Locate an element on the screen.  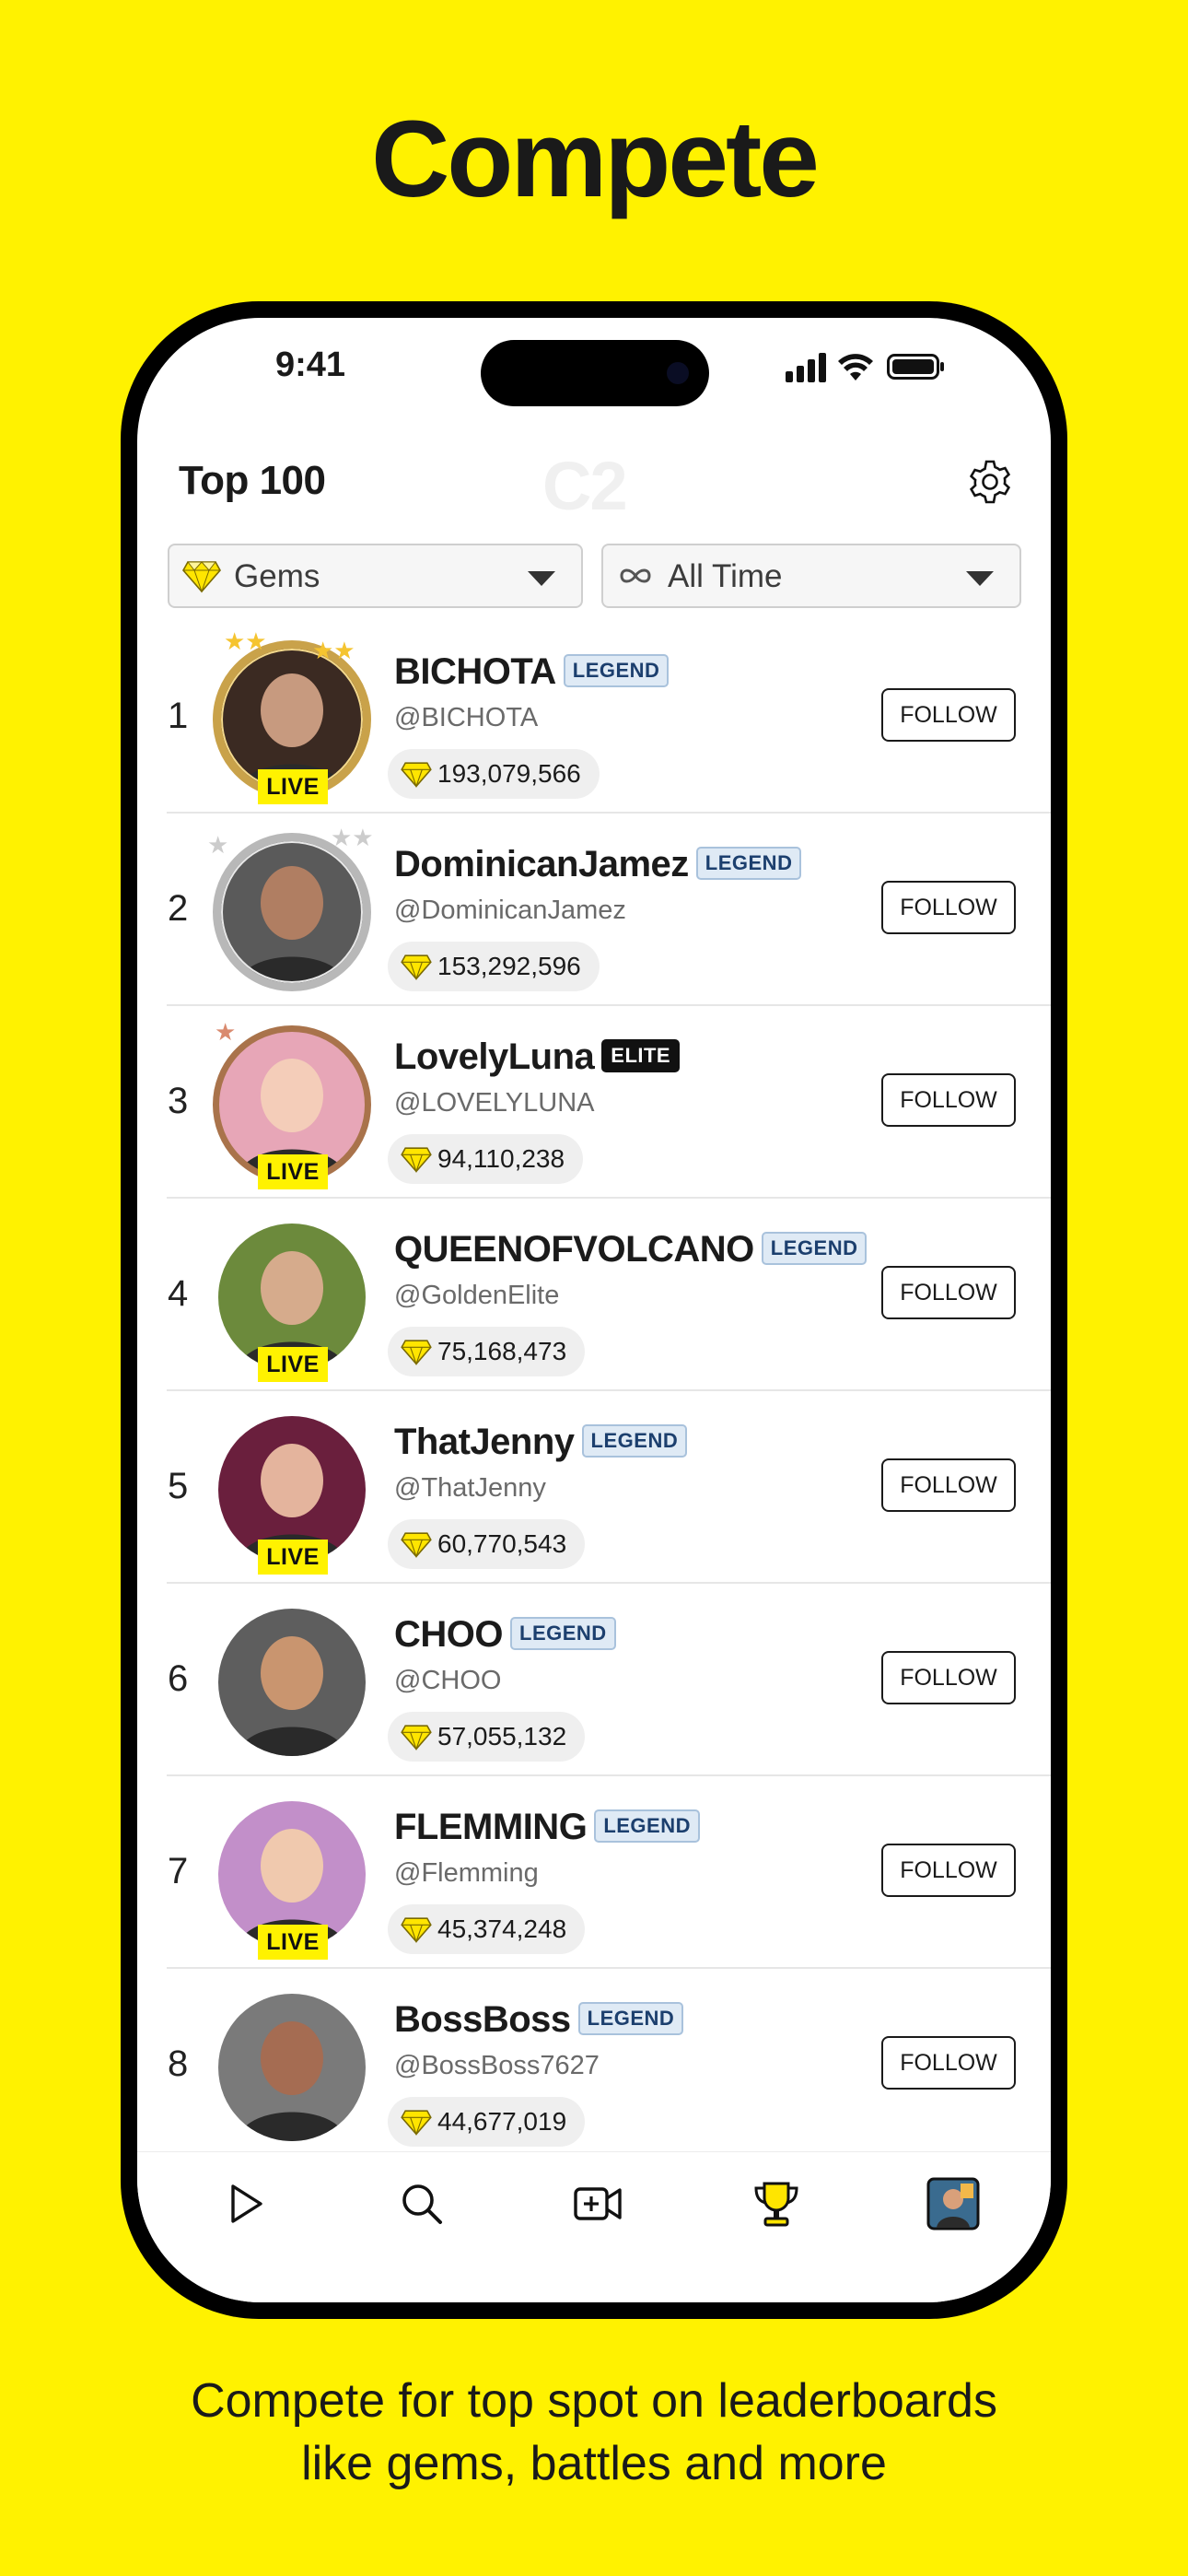
gems-count-pill: 75,168,473 is located at coordinates (487, 1351).